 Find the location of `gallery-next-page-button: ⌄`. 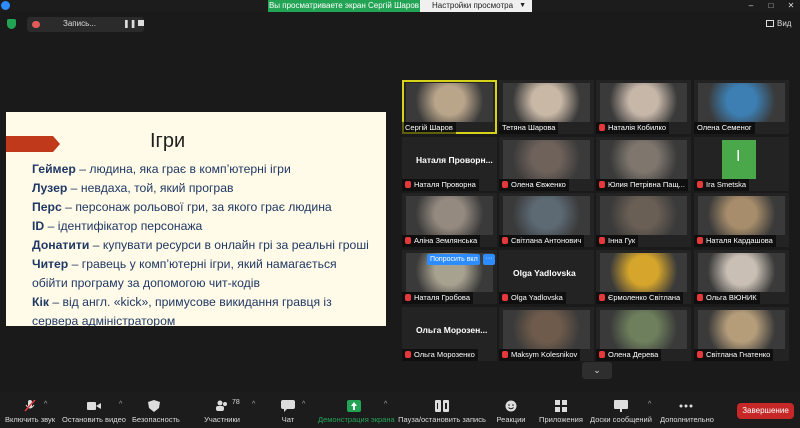

gallery-next-page-button: ⌄ is located at coordinates (597, 370).